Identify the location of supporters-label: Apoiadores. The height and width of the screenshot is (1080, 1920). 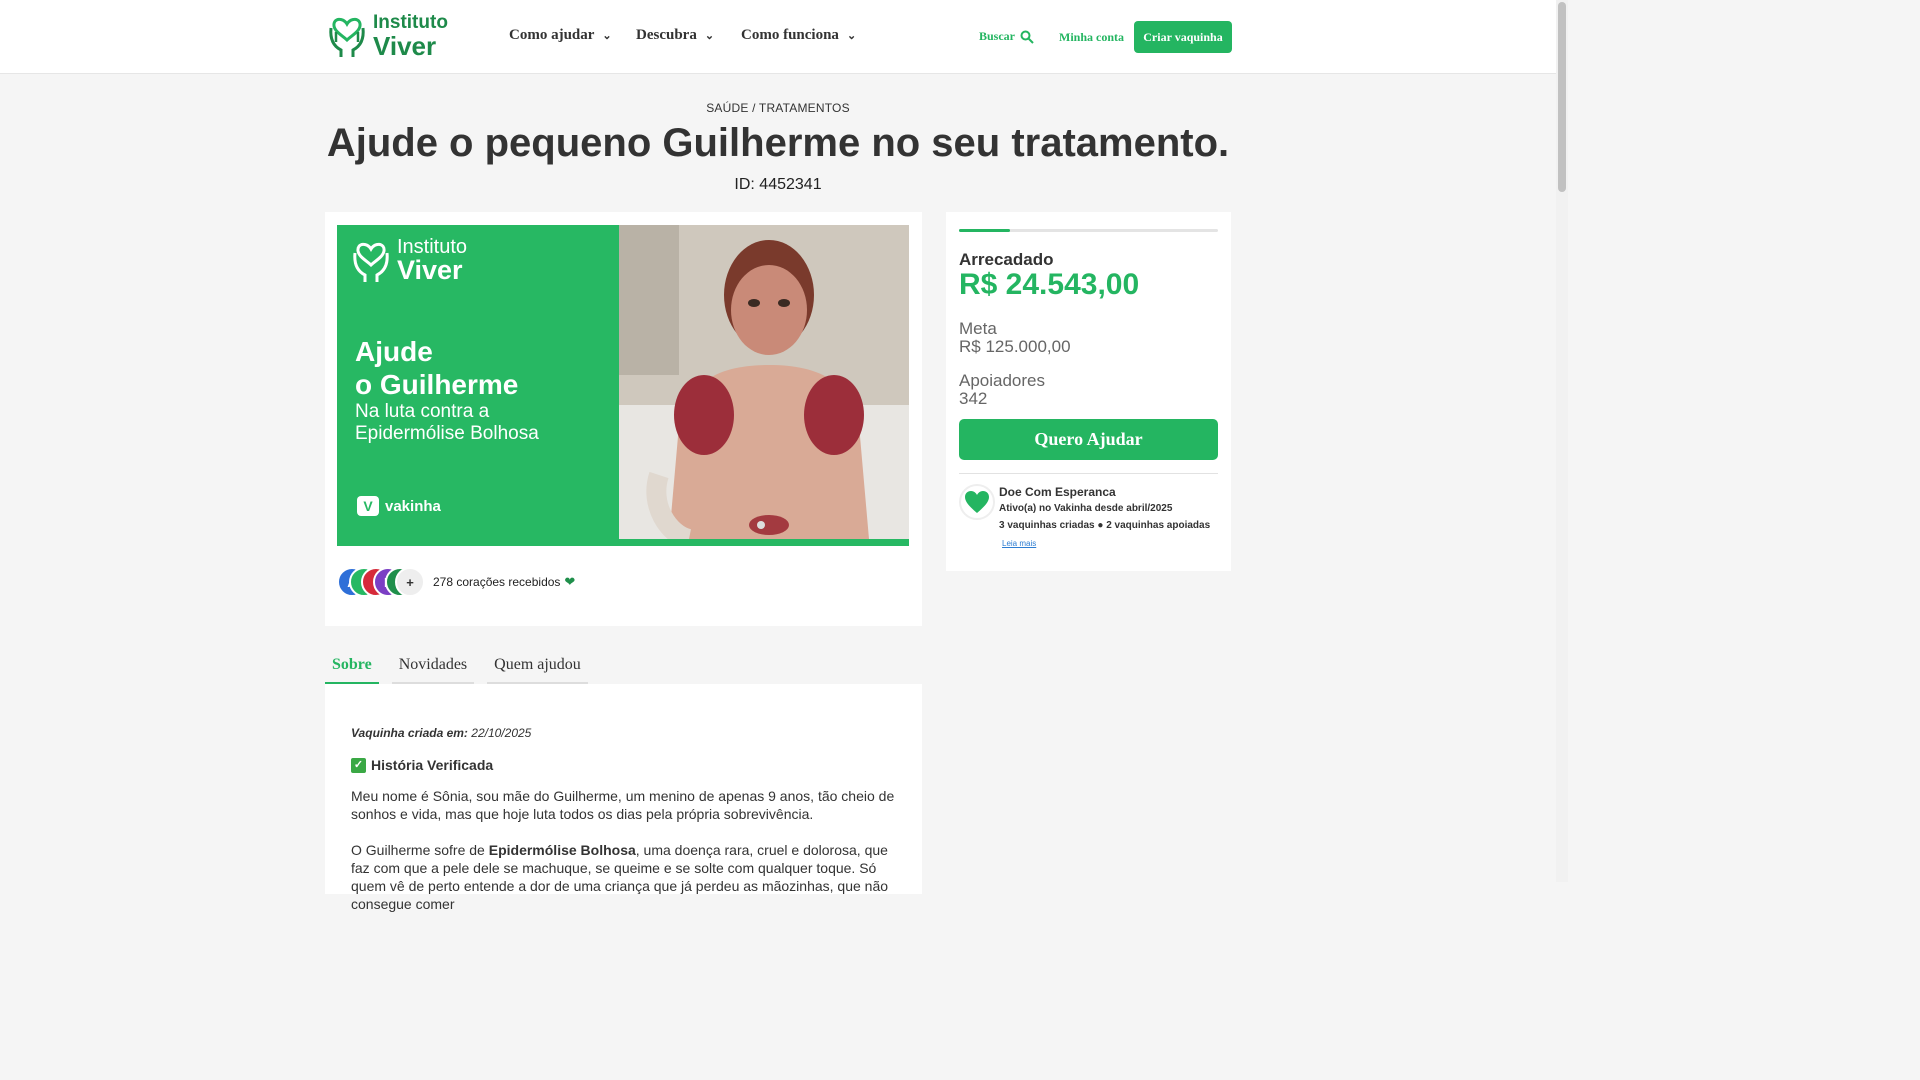
(1002, 380).